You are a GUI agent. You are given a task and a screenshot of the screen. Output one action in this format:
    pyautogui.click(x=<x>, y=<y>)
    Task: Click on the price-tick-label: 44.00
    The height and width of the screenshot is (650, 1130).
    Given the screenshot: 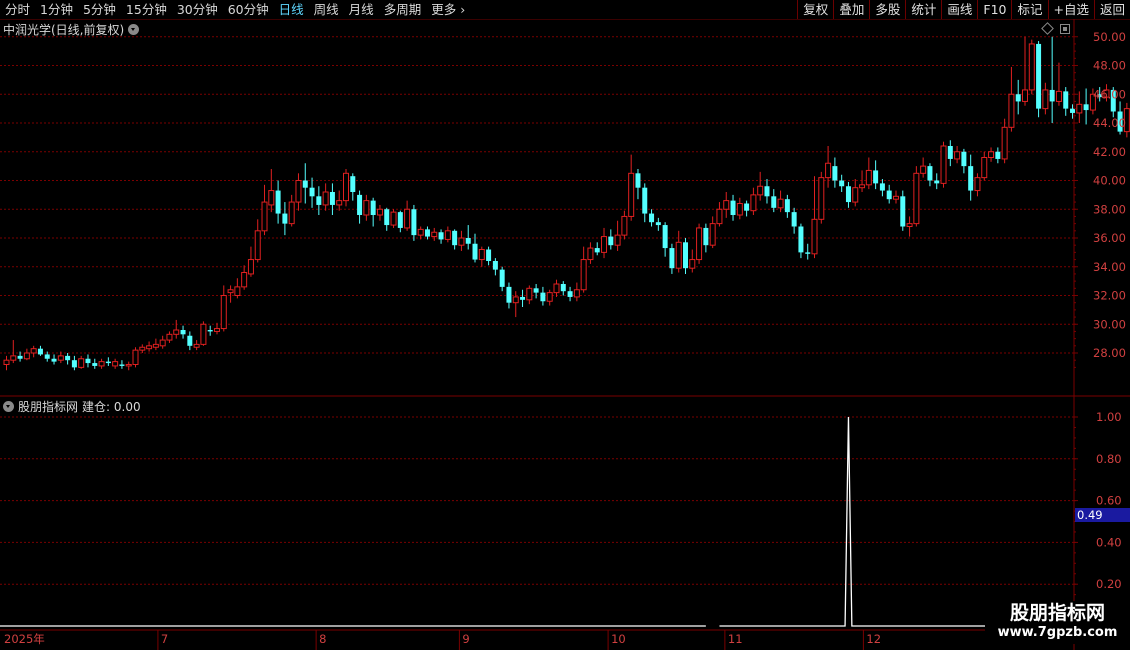 What is the action you would take?
    pyautogui.click(x=1109, y=123)
    